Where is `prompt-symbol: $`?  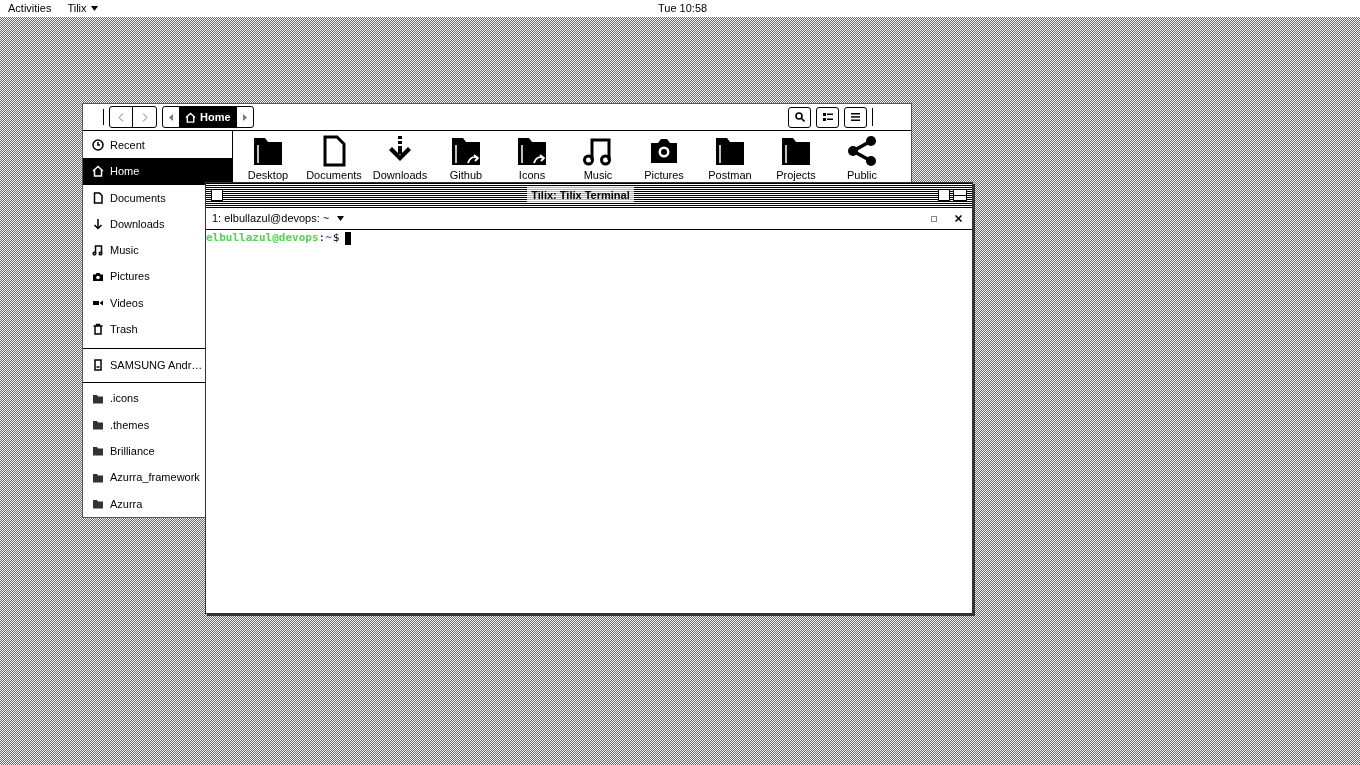 prompt-symbol: $ is located at coordinates (336, 238).